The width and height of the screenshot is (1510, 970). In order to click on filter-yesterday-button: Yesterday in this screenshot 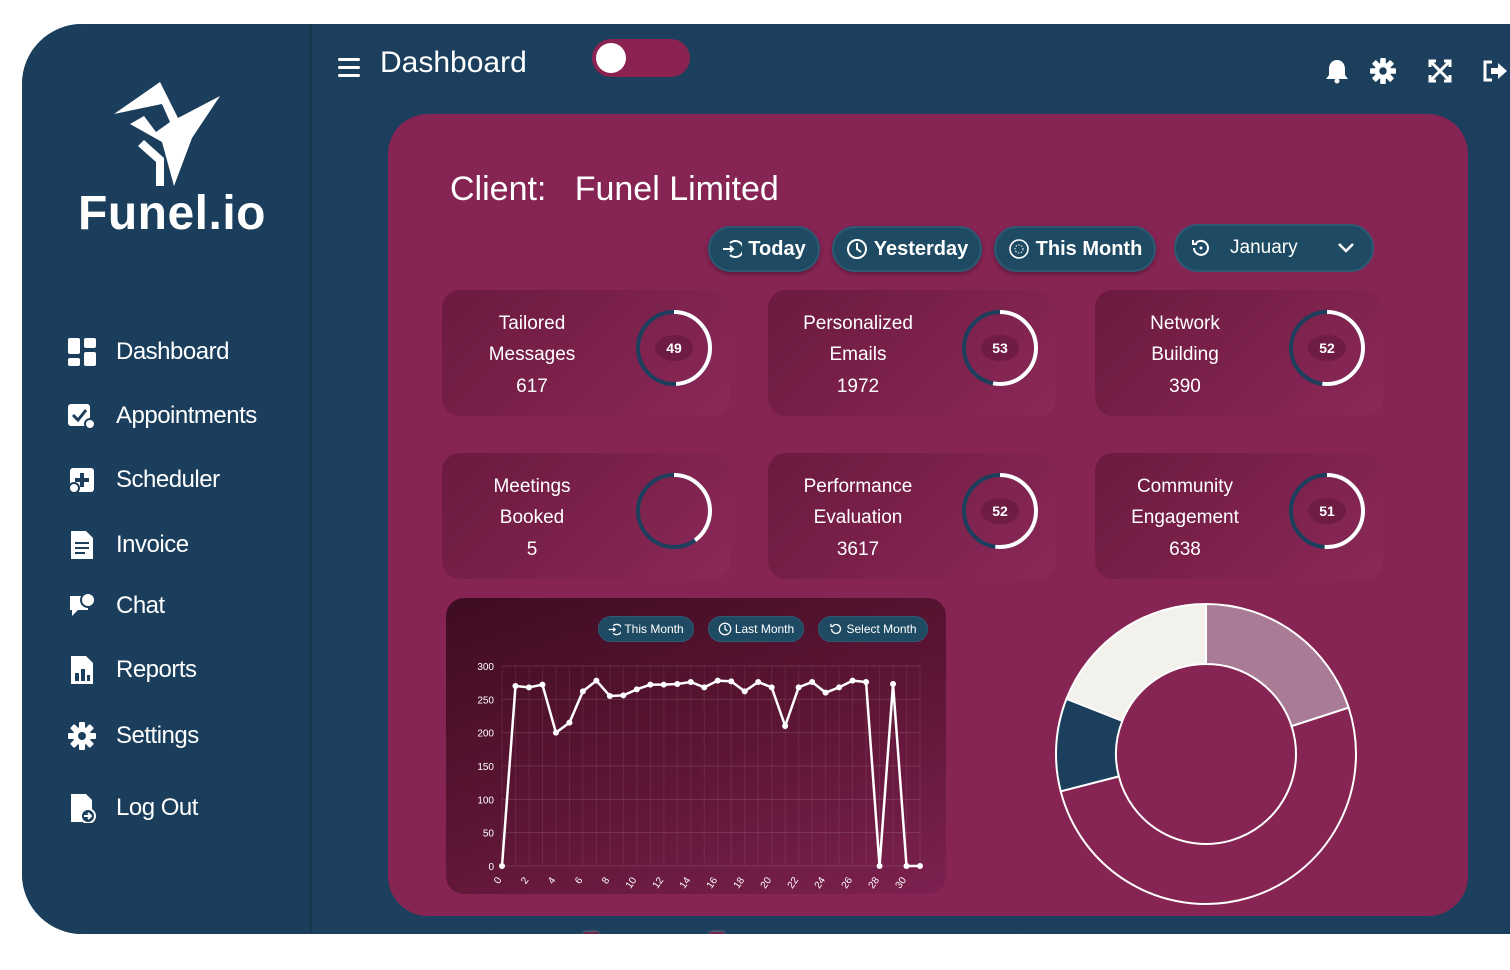, I will do `click(907, 249)`.